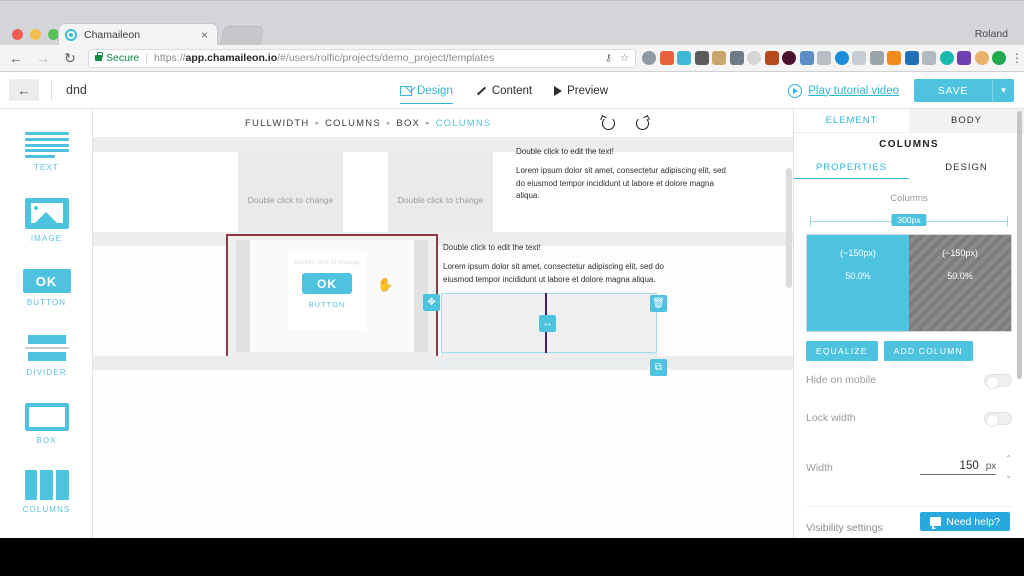 The image size is (1024, 576). I want to click on forward-arrow-icon: →, so click(43, 58).